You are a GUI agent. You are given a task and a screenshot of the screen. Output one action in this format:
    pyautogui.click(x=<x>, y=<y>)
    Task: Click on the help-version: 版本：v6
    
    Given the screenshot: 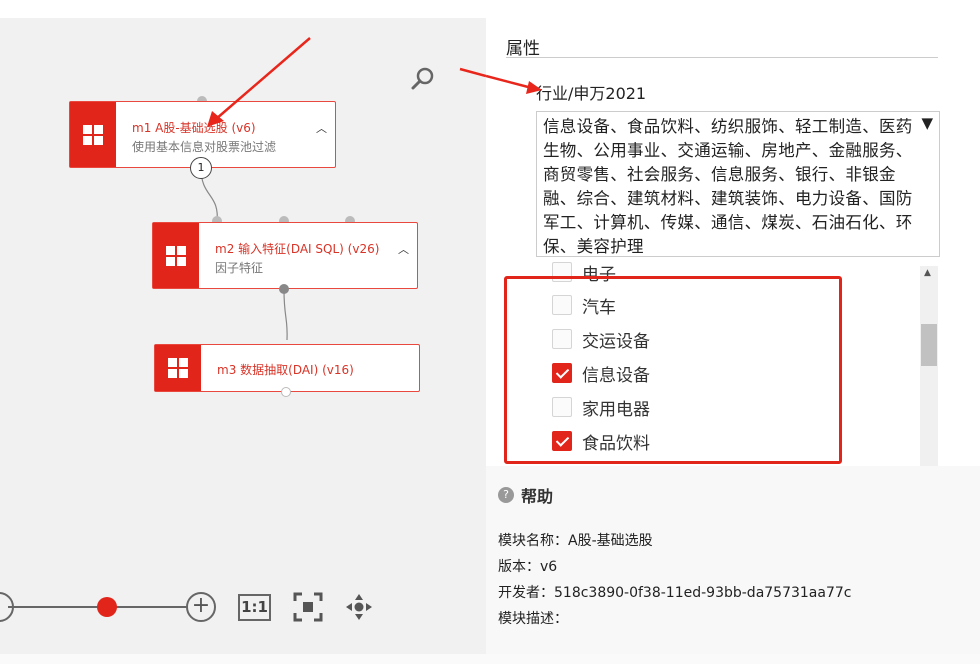 What is the action you would take?
    pyautogui.click(x=528, y=567)
    